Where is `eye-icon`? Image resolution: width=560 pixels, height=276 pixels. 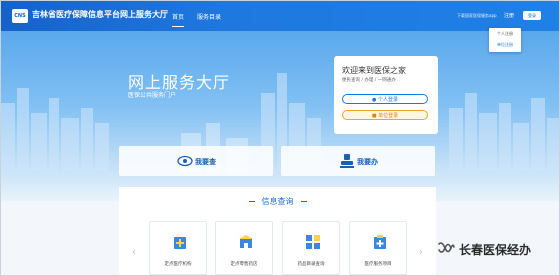
eye-icon is located at coordinates (185, 161).